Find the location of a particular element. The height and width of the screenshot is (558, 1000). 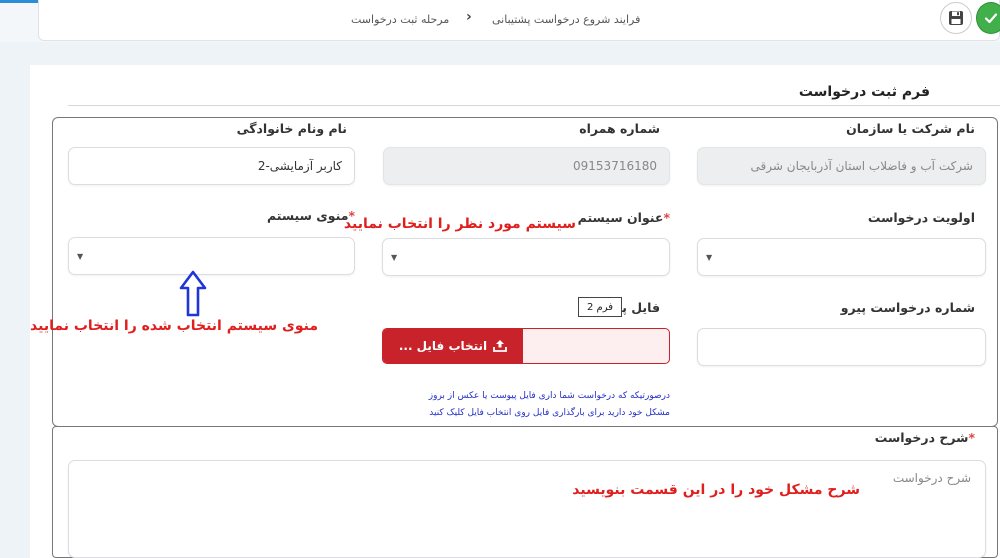

description-placeholder: شرح درخواست is located at coordinates (931, 478).